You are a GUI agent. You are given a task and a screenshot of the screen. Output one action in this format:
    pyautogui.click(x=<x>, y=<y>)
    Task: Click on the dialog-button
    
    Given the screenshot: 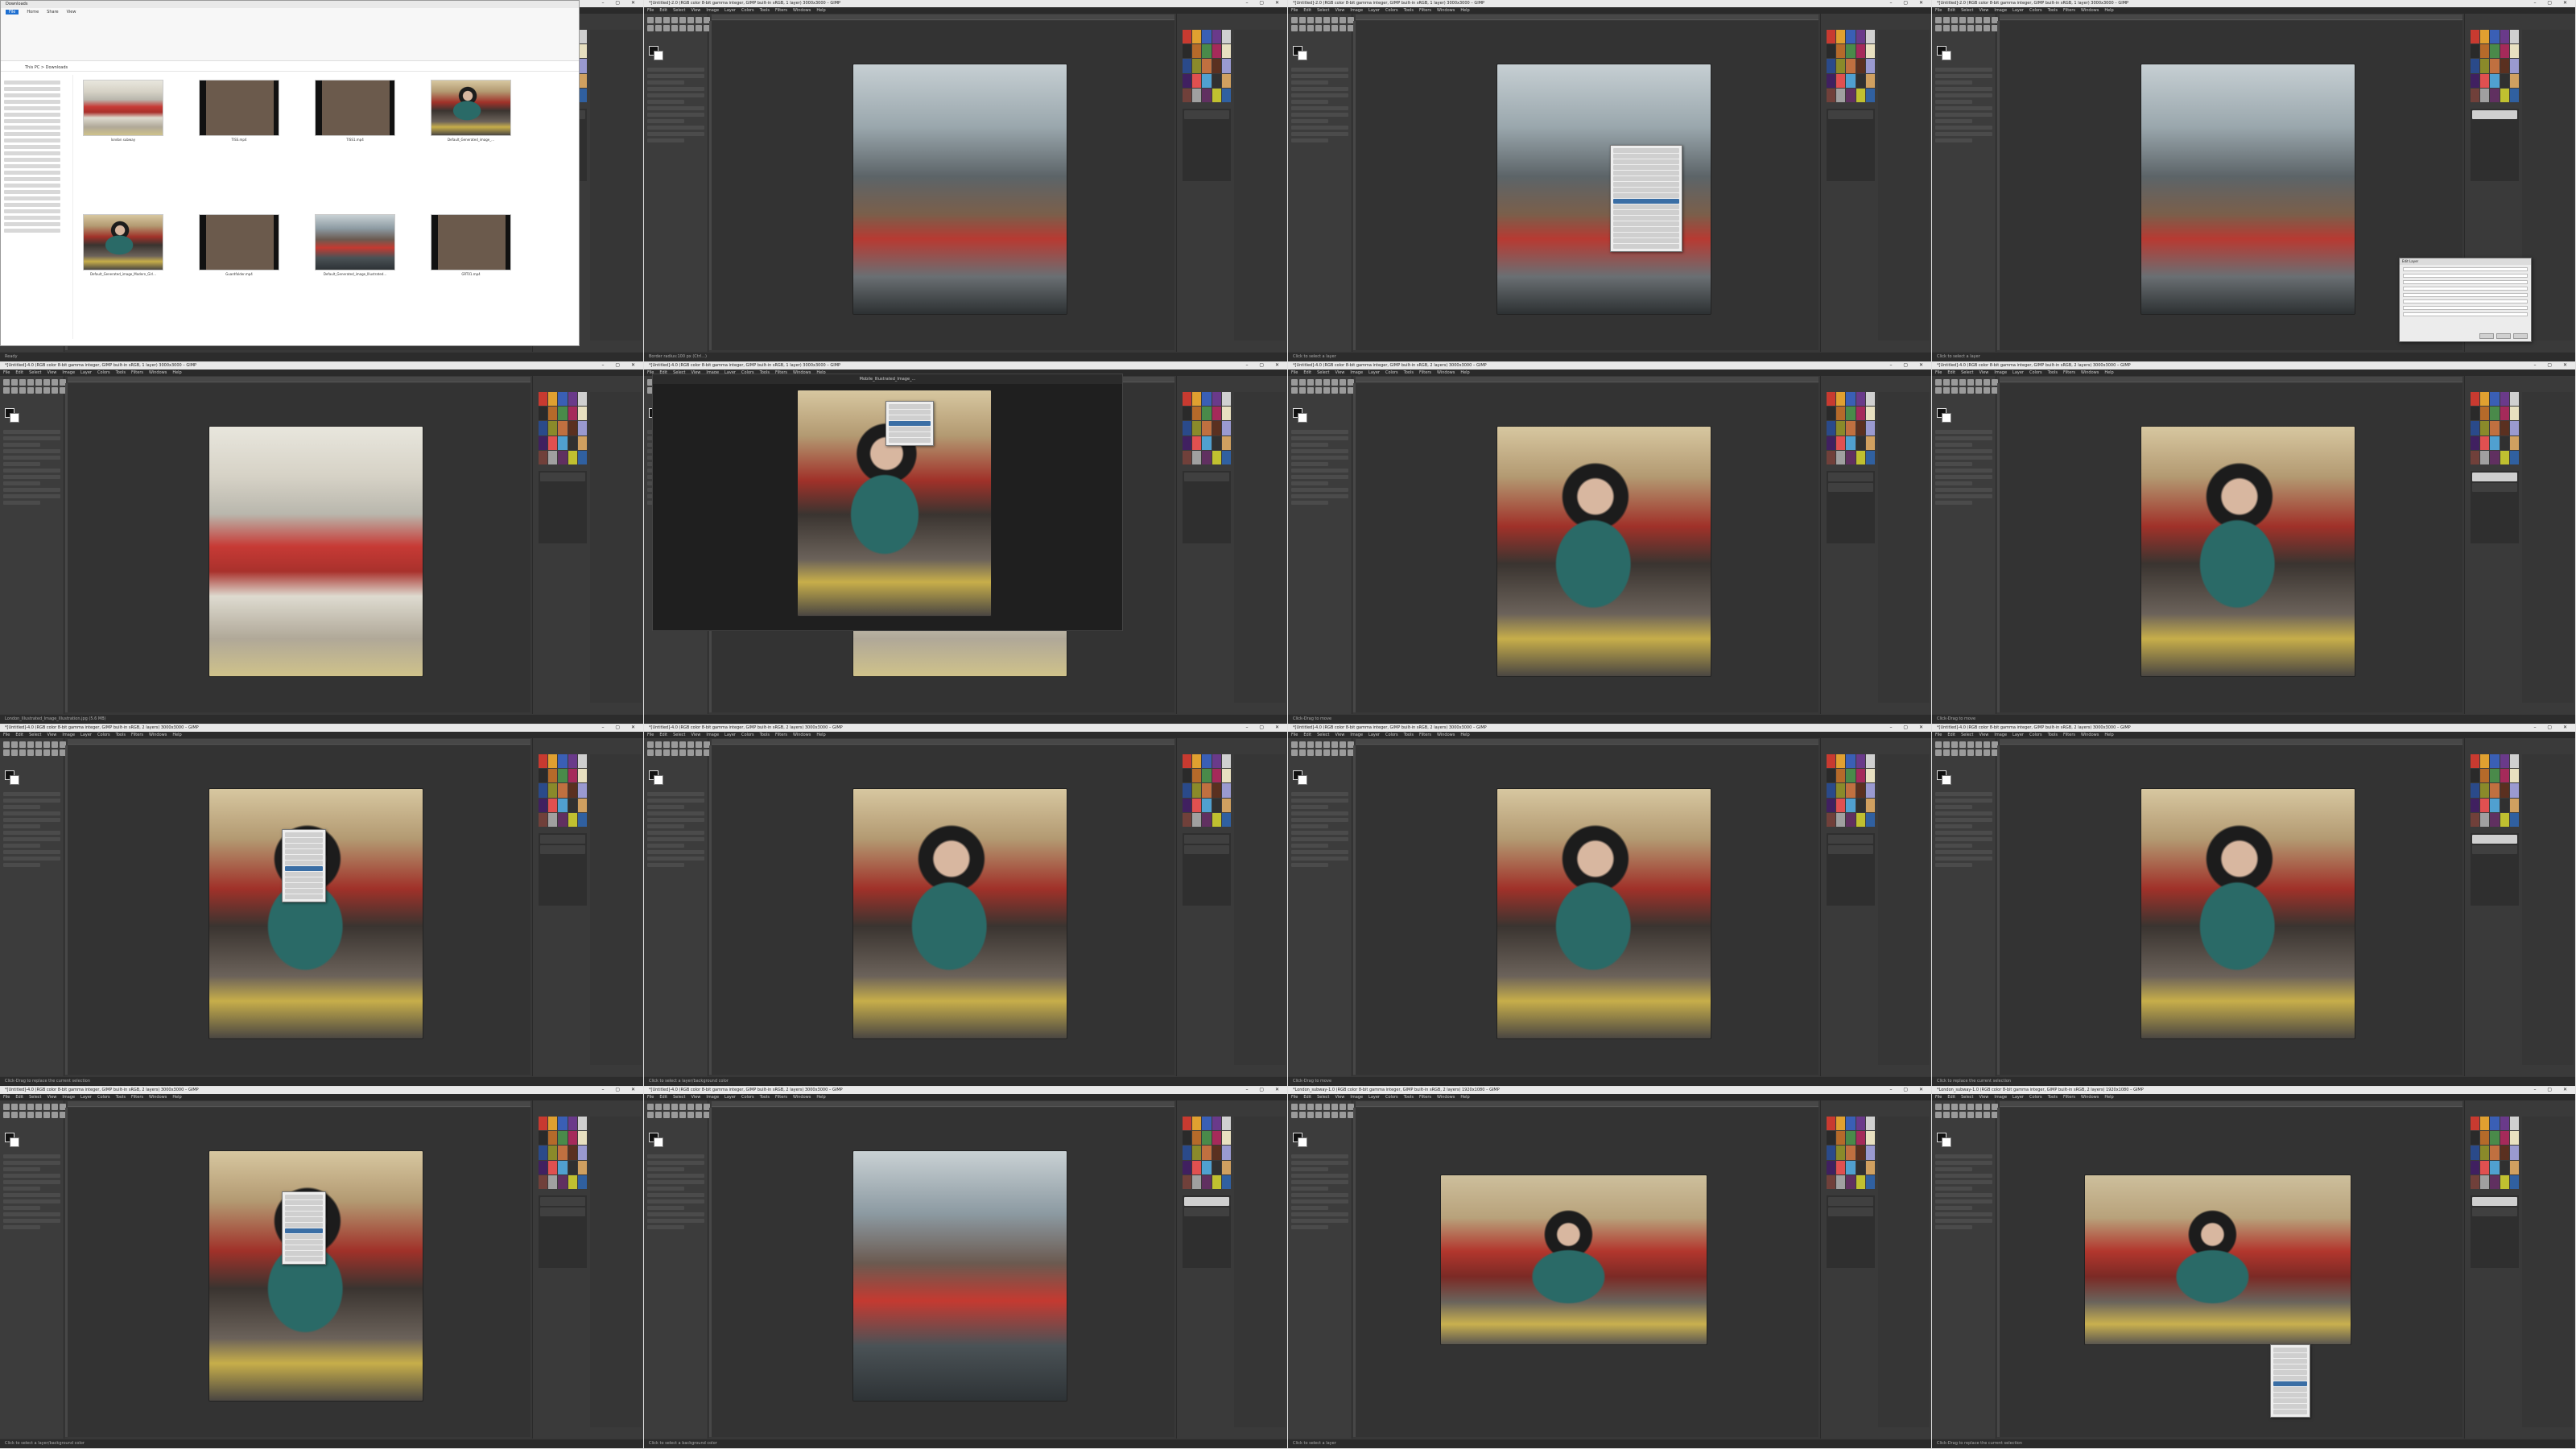 What is the action you would take?
    pyautogui.click(x=2520, y=336)
    